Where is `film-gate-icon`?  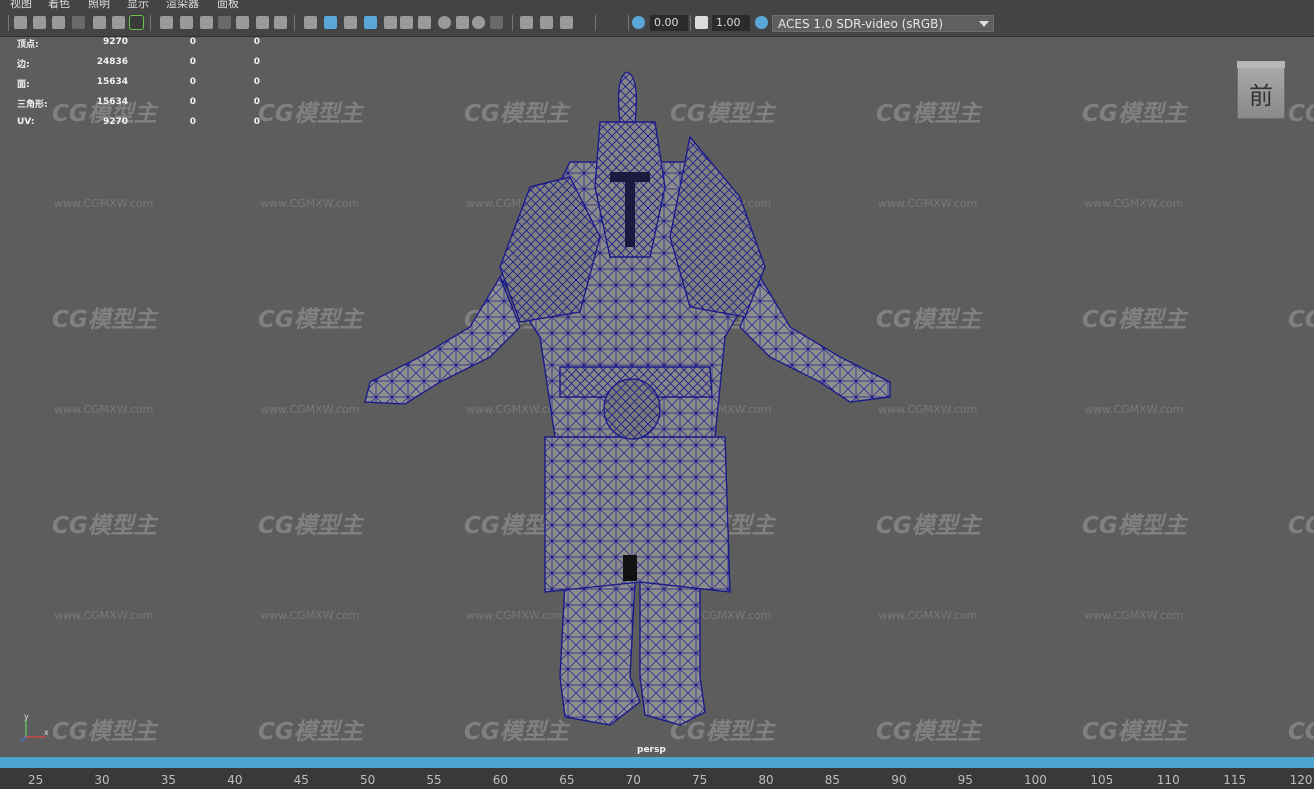 film-gate-icon is located at coordinates (166, 22).